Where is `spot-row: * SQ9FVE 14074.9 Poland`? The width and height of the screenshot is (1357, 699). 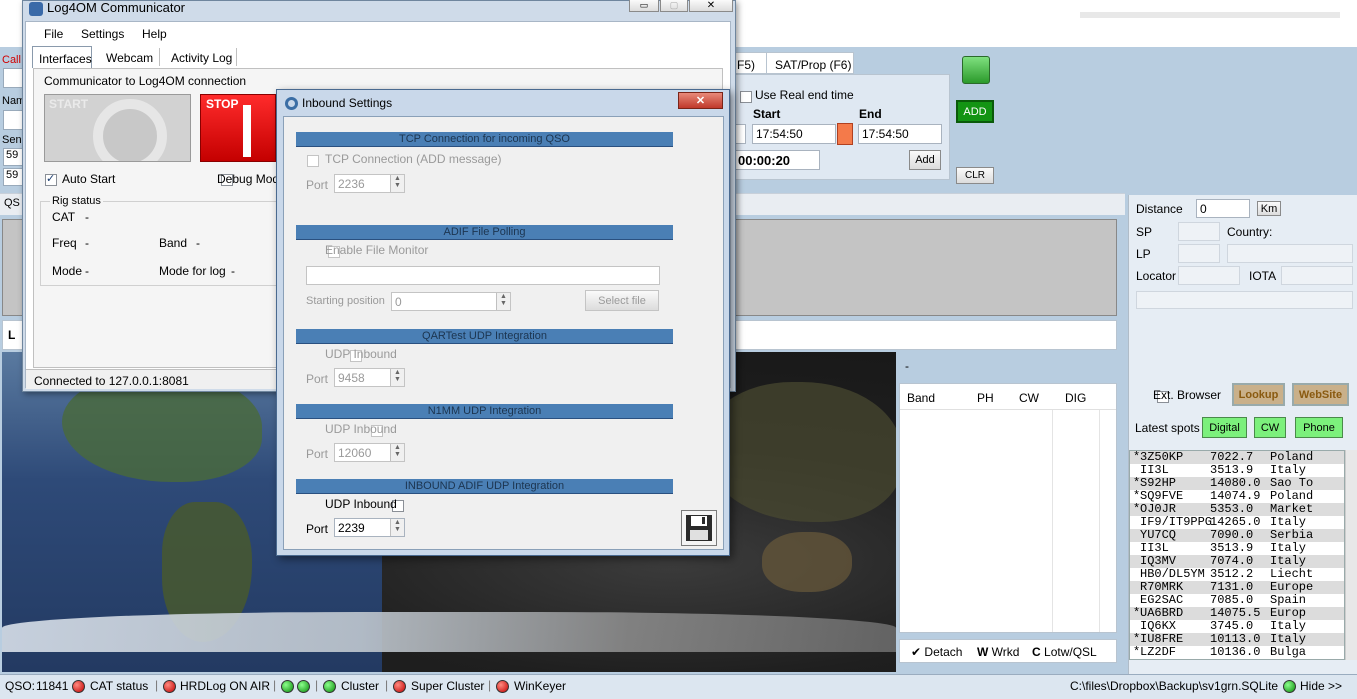 spot-row: * SQ9FVE 14074.9 Poland is located at coordinates (1237, 496).